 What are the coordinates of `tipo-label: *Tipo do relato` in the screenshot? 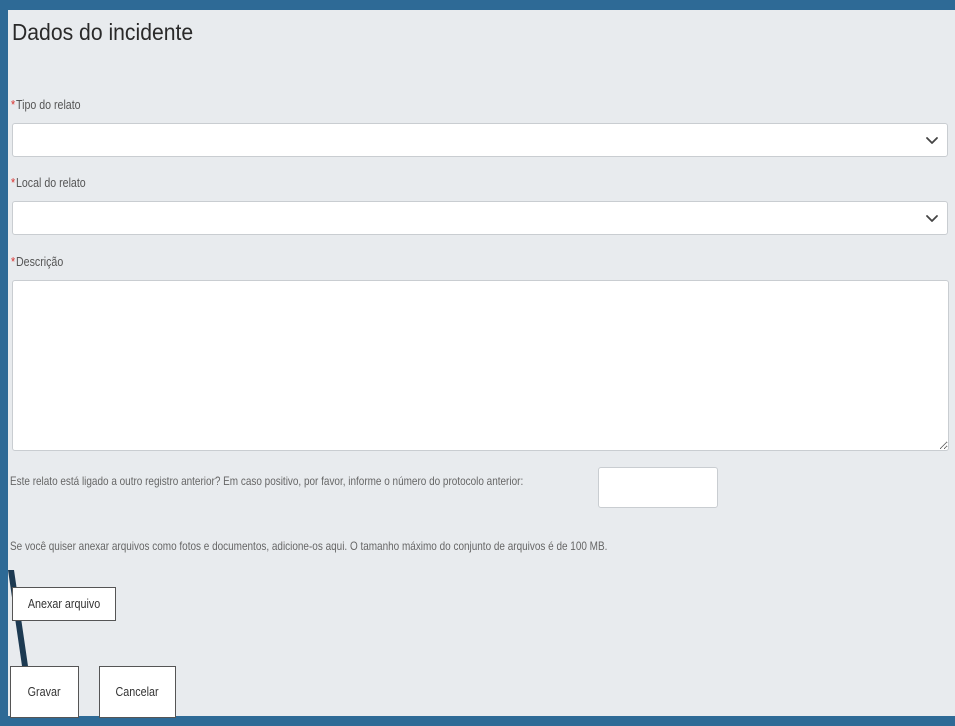 It's located at (46, 105).